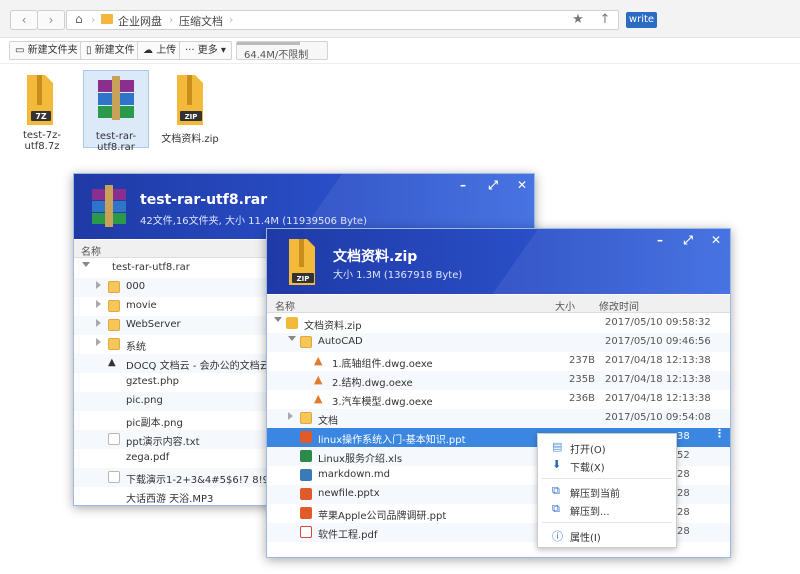 This screenshot has height=574, width=800. I want to click on extract-to-icon: ⧉, so click(556, 508).